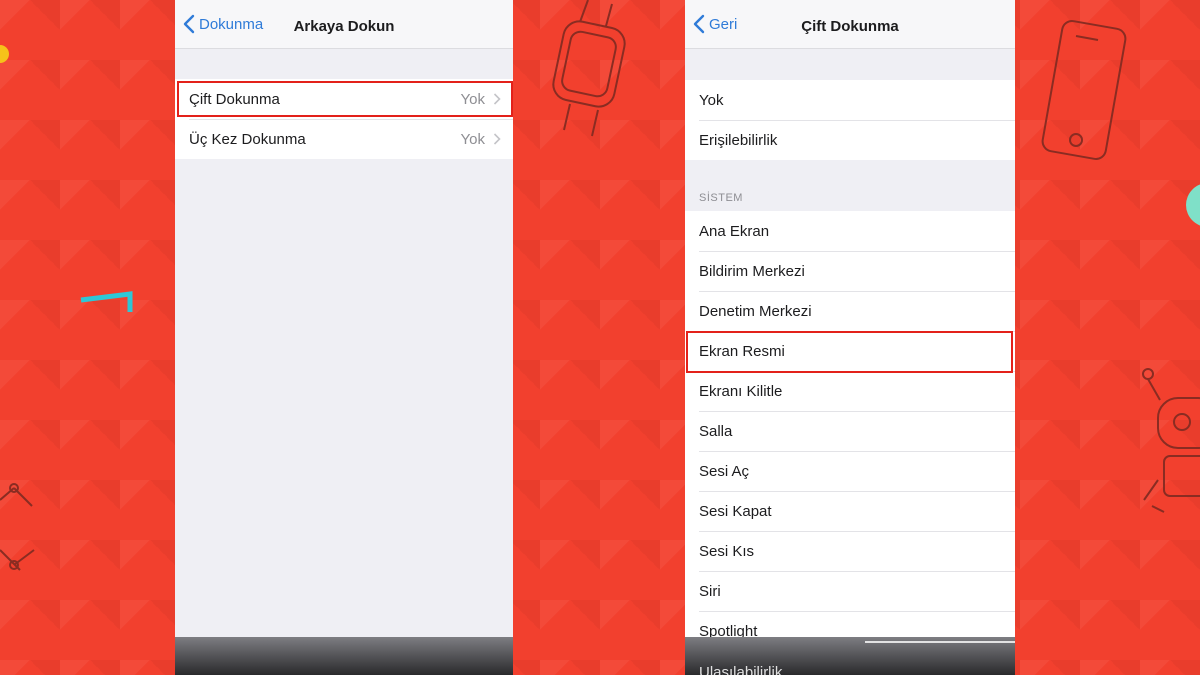 Image resolution: width=1200 pixels, height=675 pixels. What do you see at coordinates (17, 527) in the screenshot?
I see `circuit-icon` at bounding box center [17, 527].